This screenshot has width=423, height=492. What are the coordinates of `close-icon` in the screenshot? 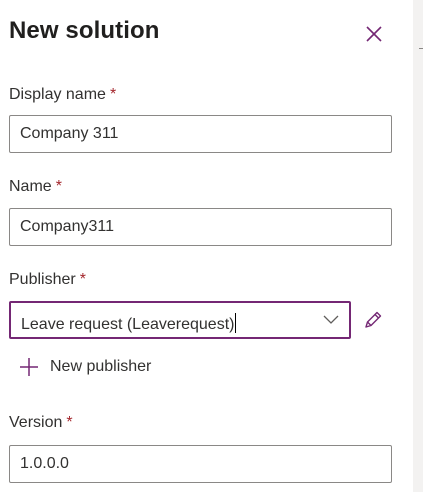 It's located at (374, 34).